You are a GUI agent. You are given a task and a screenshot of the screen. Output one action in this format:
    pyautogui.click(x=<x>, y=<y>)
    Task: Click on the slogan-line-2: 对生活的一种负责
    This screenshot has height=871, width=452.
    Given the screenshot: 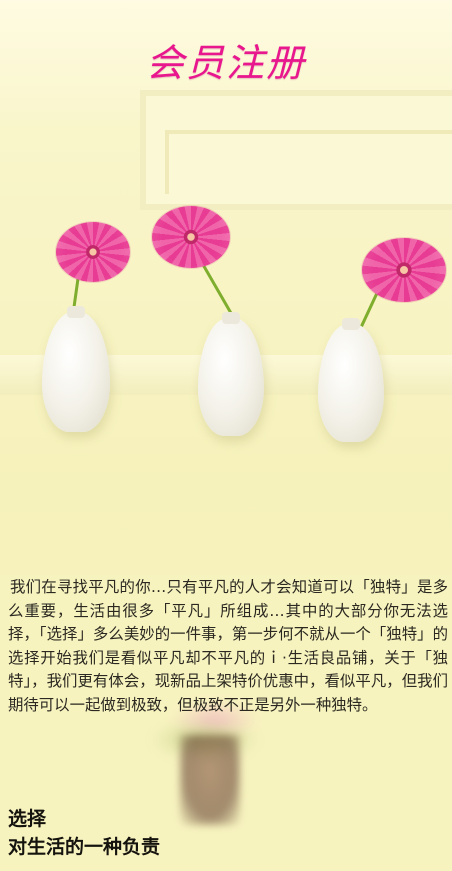 What is the action you would take?
    pyautogui.click(x=84, y=847)
    